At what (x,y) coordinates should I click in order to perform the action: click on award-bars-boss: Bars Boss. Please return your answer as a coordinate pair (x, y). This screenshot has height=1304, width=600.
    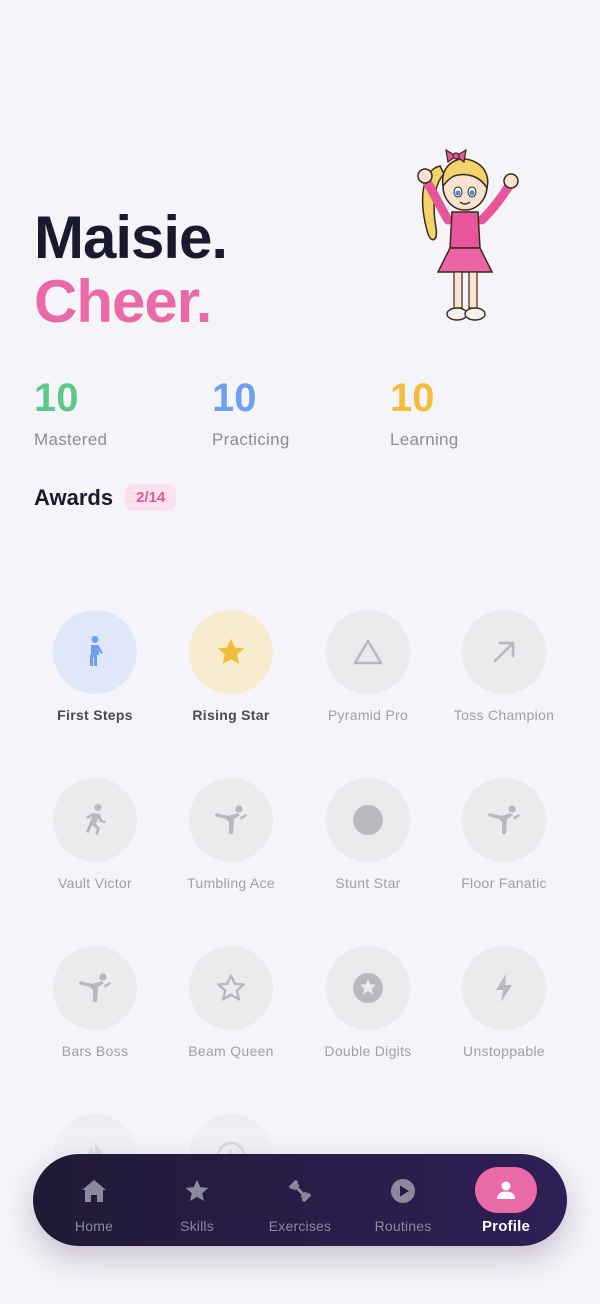
    Looking at the image, I should click on (95, 1002).